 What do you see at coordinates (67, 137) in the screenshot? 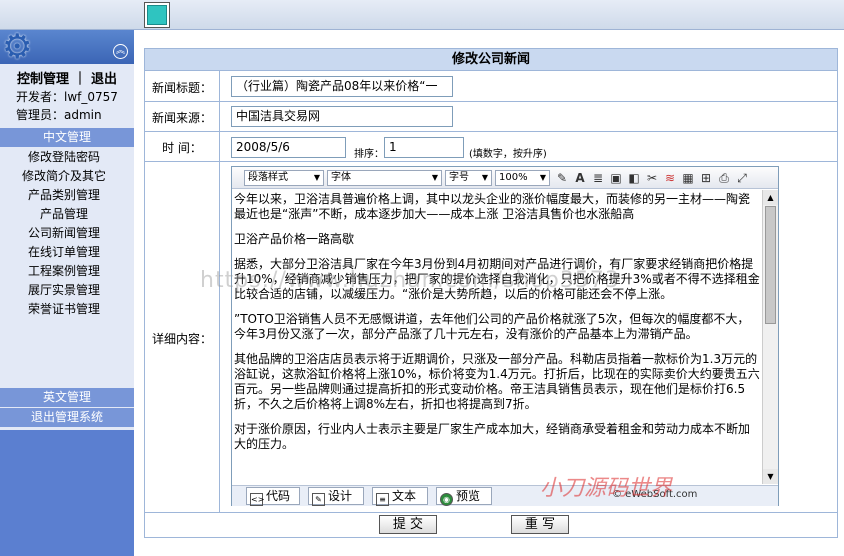
I see `nav-section-chinese: 中文管理` at bounding box center [67, 137].